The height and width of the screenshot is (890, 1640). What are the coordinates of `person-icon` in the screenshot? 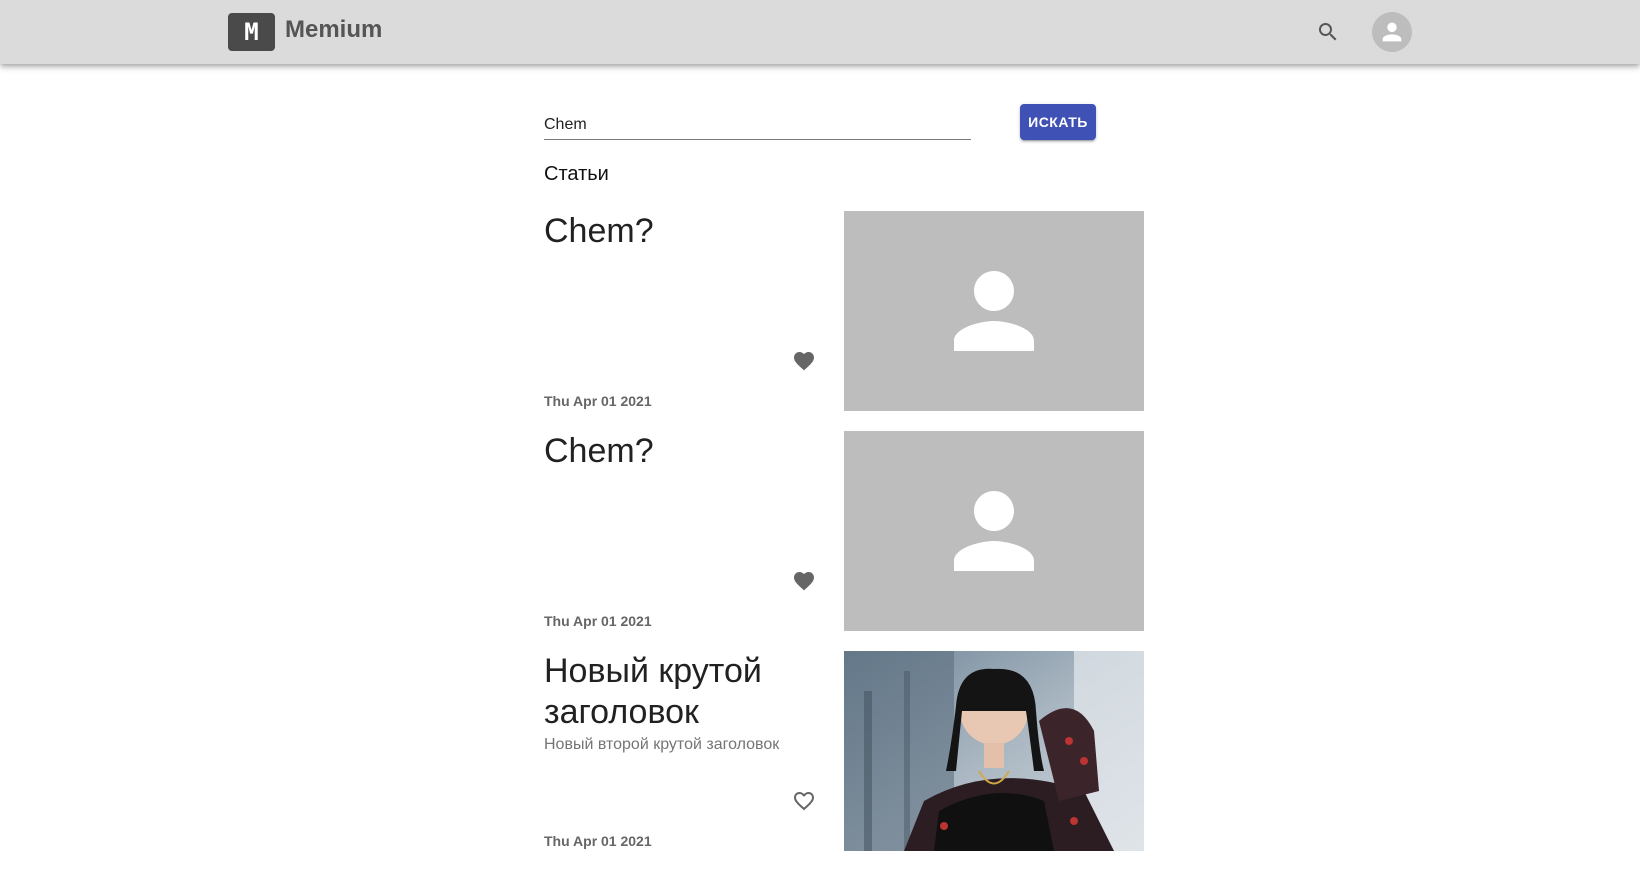 It's located at (1392, 32).